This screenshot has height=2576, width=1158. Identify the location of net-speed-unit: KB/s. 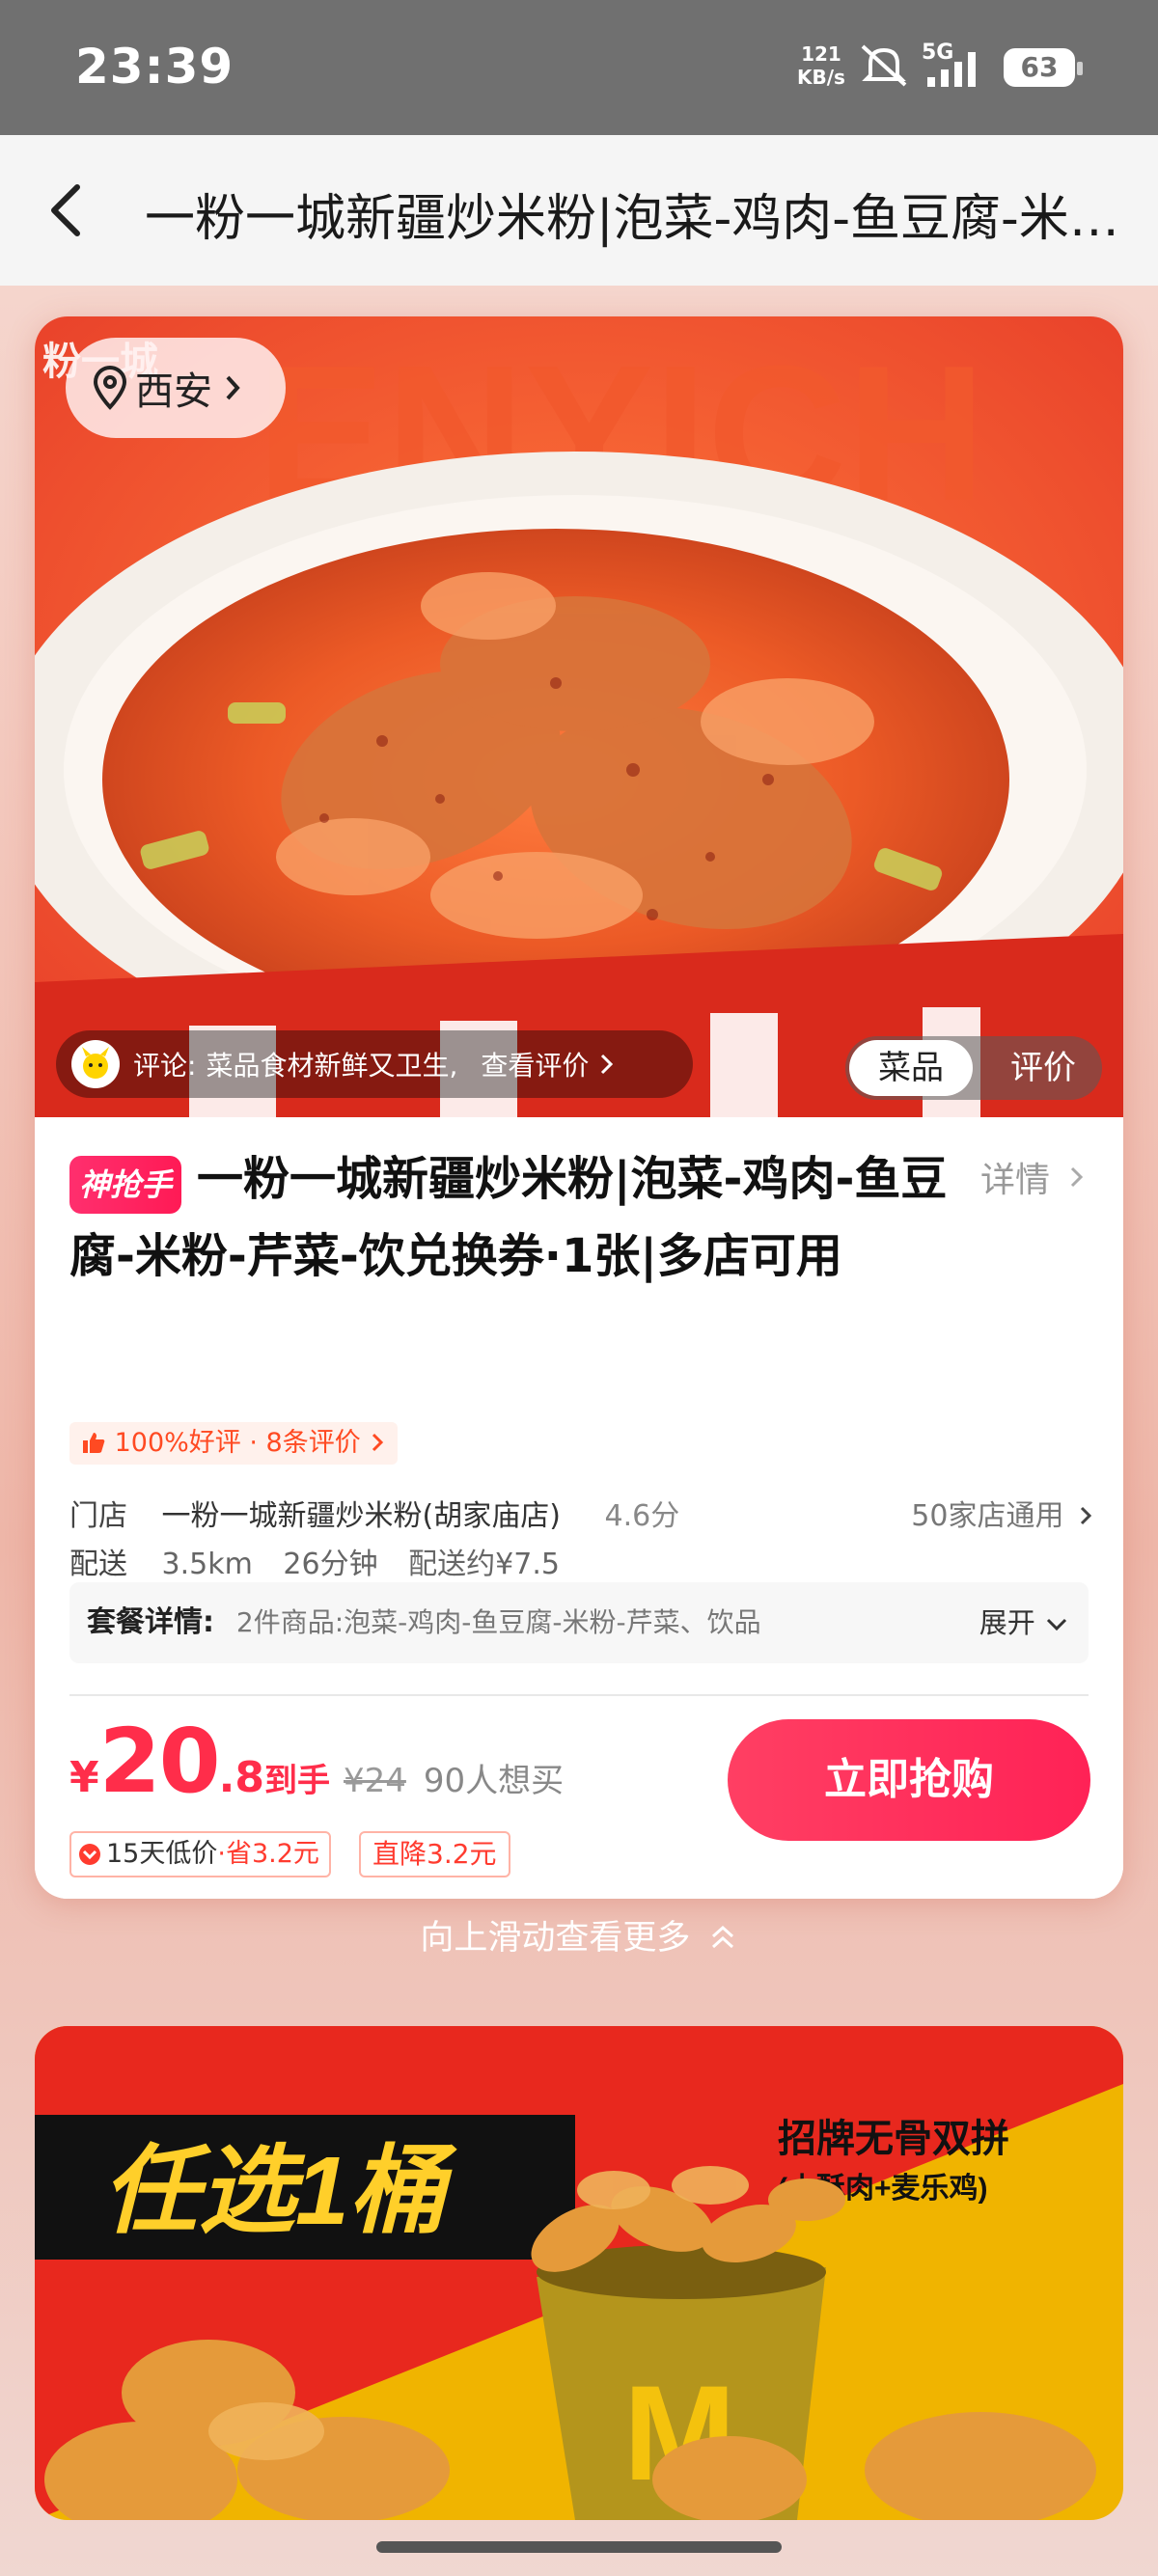
(821, 78).